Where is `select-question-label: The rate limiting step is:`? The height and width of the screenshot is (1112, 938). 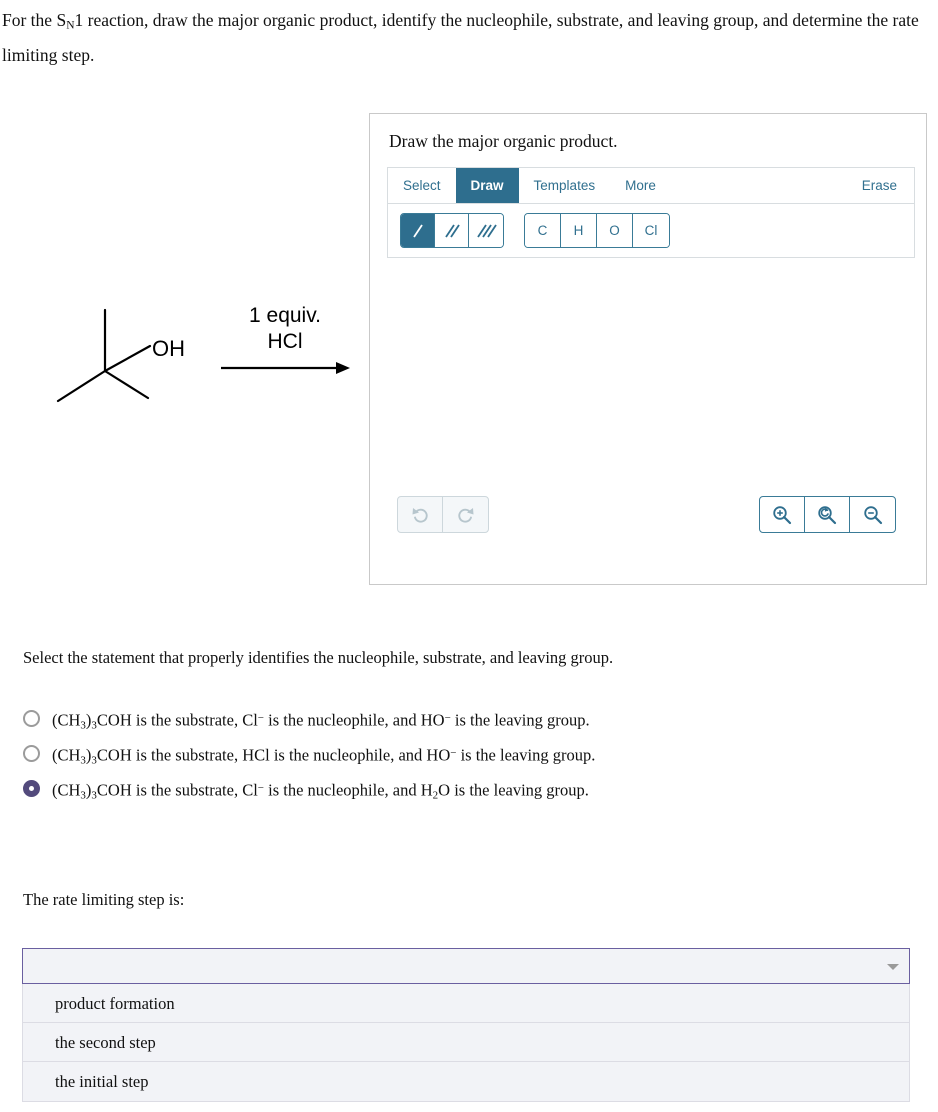 select-question-label: The rate limiting step is: is located at coordinates (104, 899).